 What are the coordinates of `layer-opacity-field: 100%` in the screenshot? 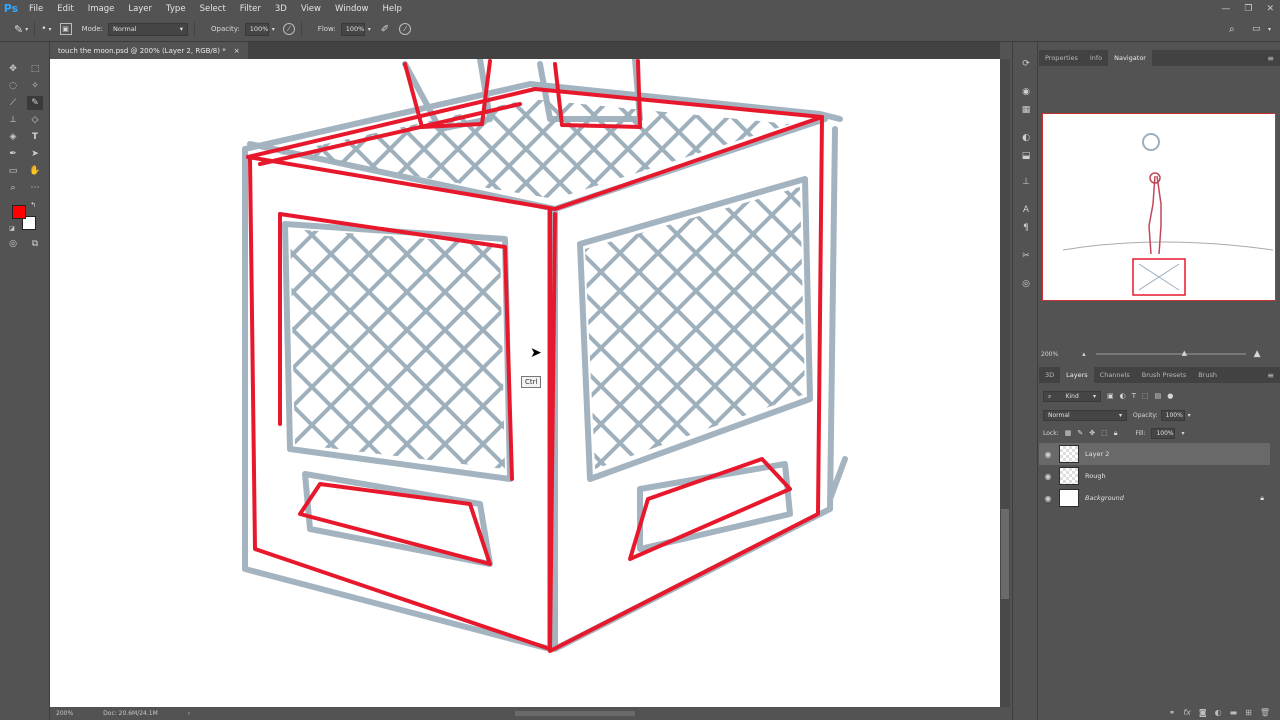 It's located at (1172, 415).